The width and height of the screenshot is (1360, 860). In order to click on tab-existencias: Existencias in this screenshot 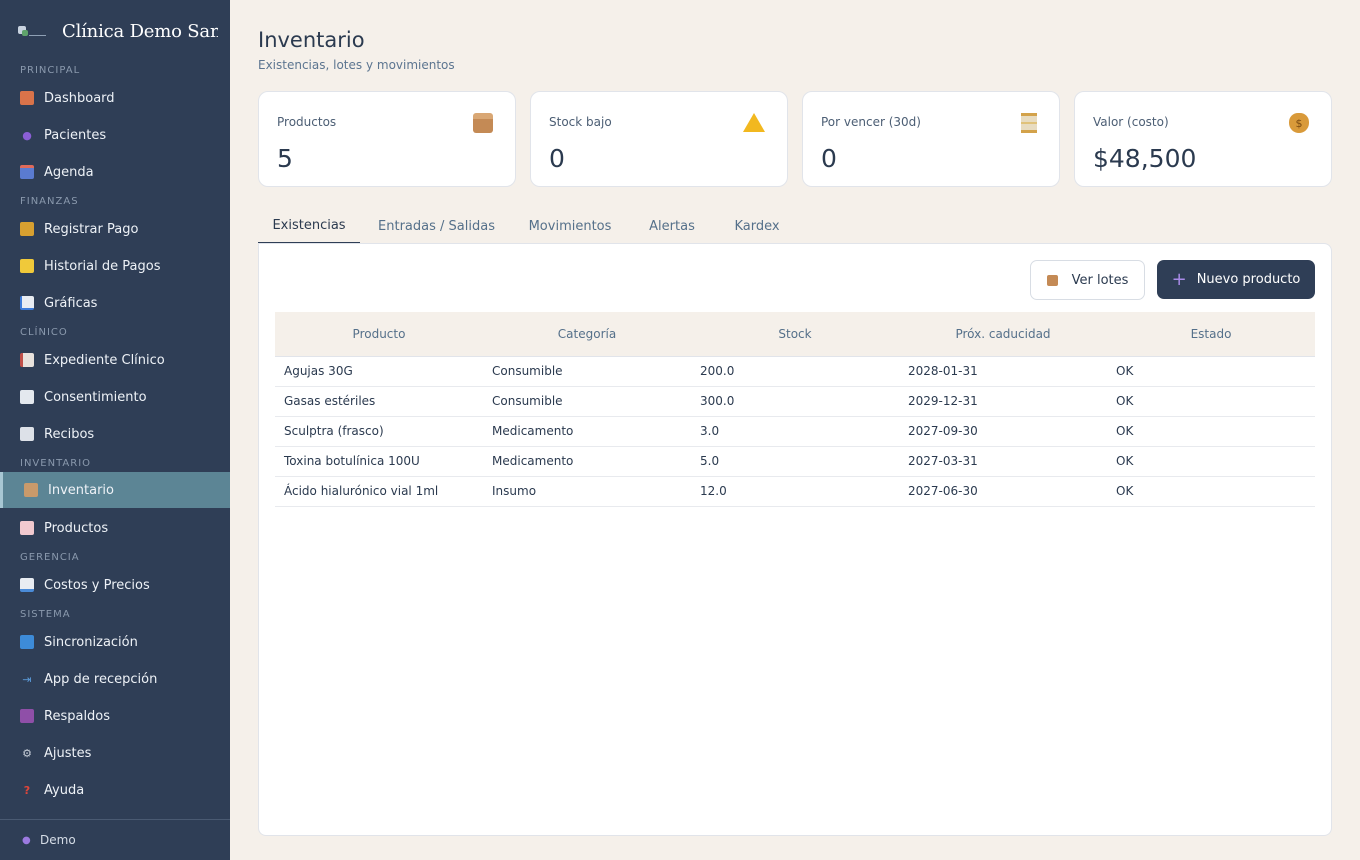, I will do `click(309, 226)`.